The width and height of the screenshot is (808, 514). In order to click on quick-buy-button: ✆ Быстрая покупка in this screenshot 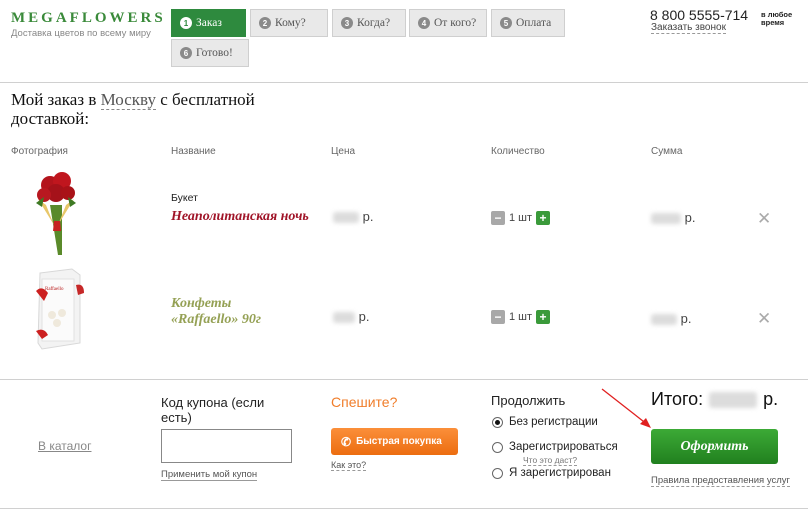, I will do `click(394, 441)`.